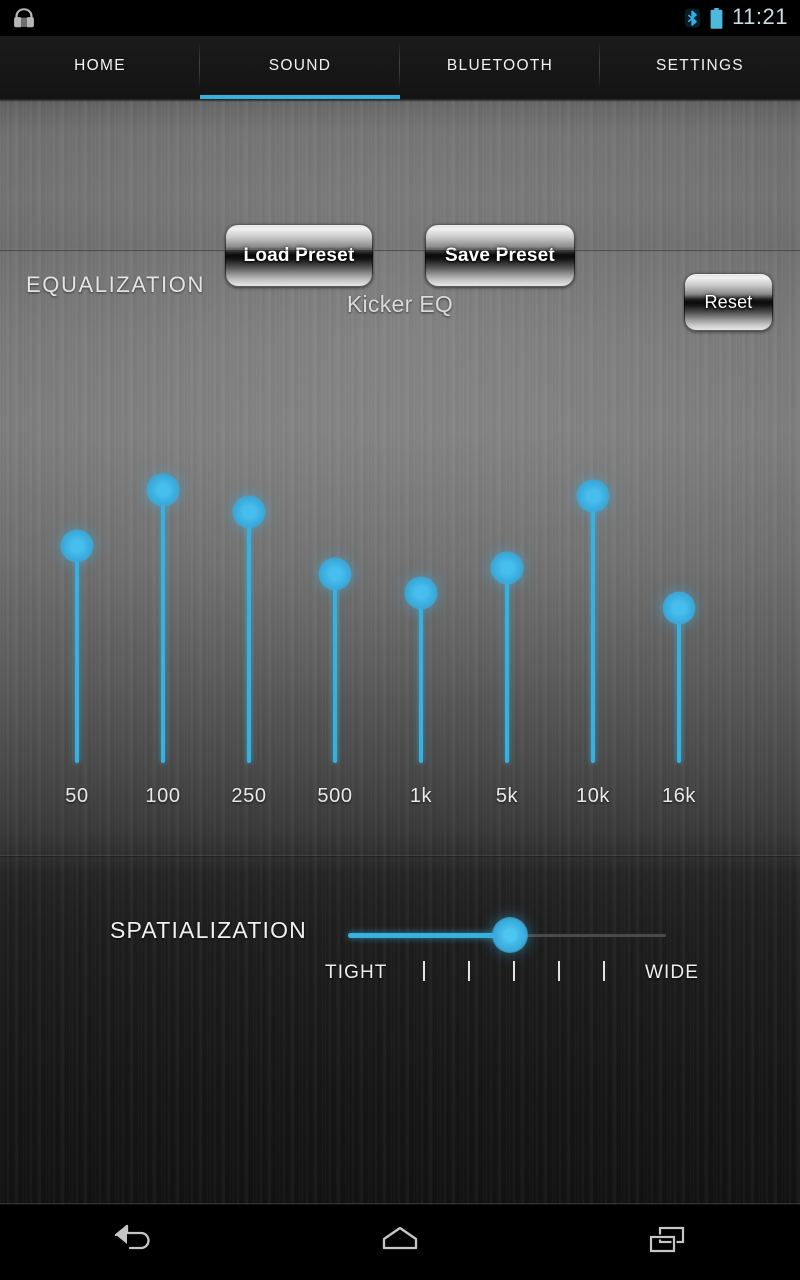 The height and width of the screenshot is (1280, 800). I want to click on load-preset-button: Load Preset, so click(299, 255).